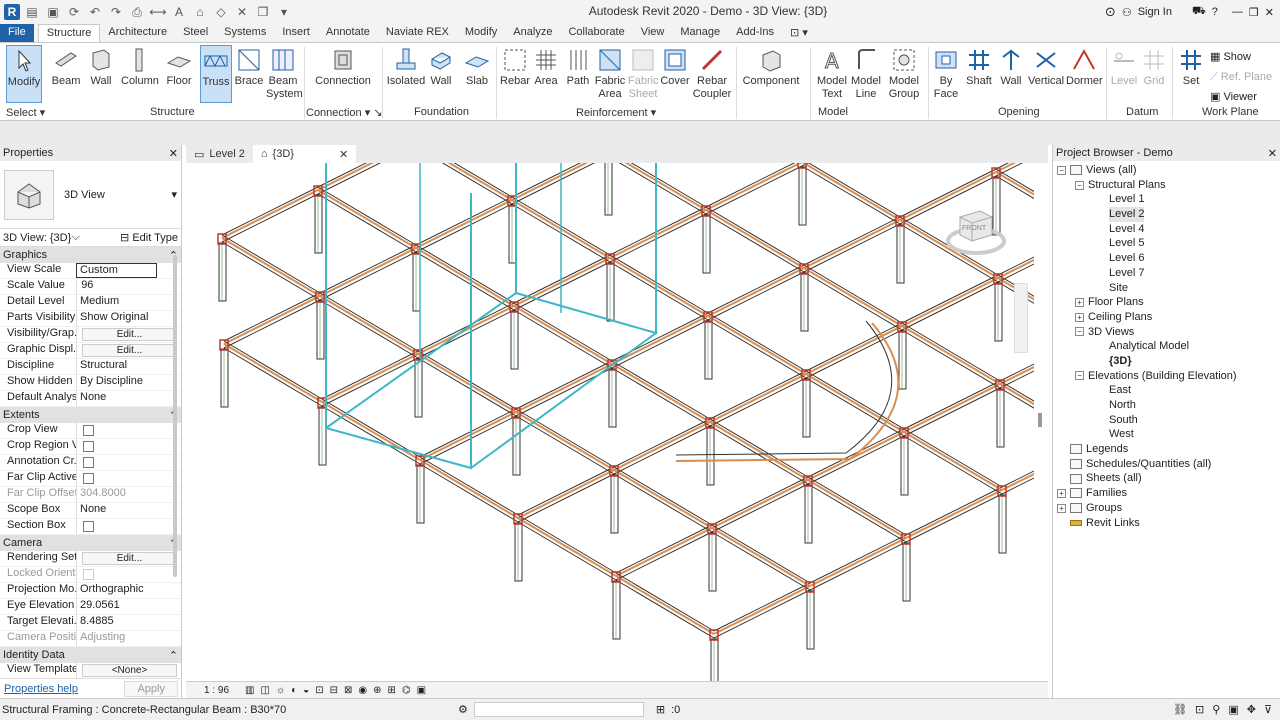 Image resolution: width=1280 pixels, height=720 pixels. I want to click on tree-legends: Legends, so click(1166, 449).